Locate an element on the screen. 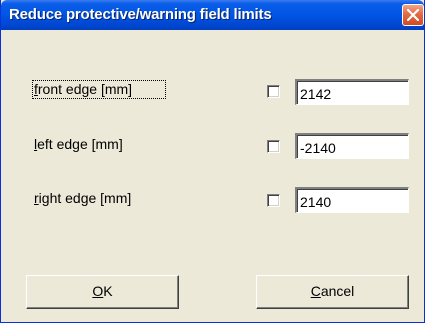 This screenshot has height=323, width=425. front-edge-label: front edge [mm] is located at coordinates (83, 89).